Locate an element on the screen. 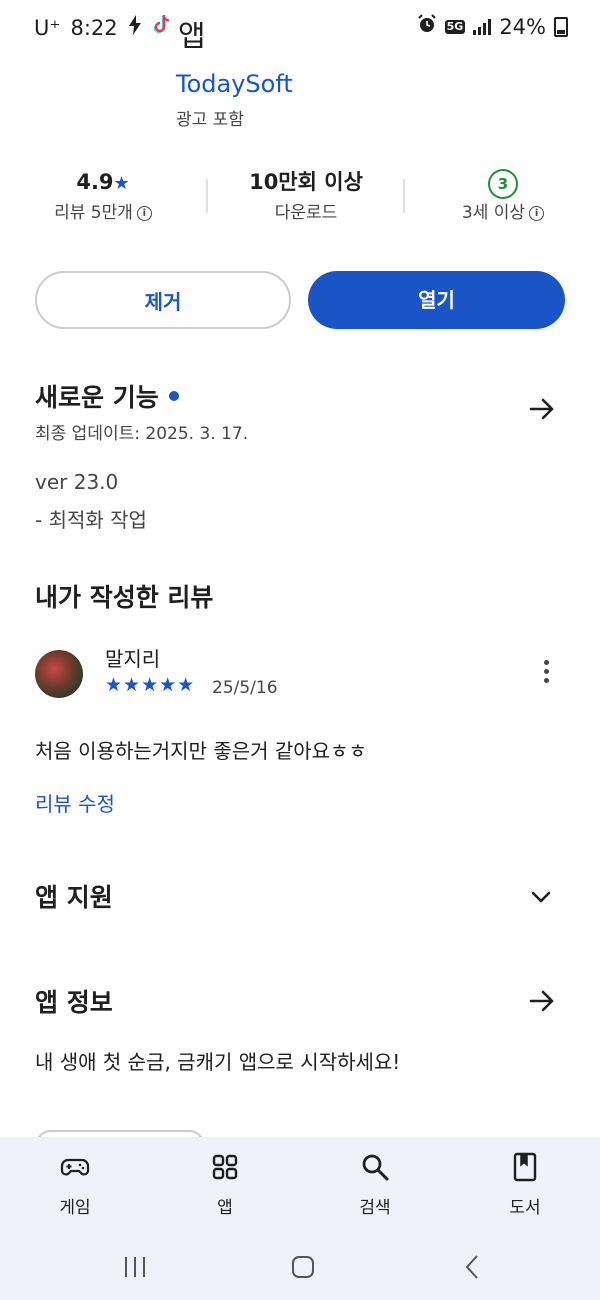 The width and height of the screenshot is (600, 1300). app-support-title: 앱 지원 is located at coordinates (74, 896).